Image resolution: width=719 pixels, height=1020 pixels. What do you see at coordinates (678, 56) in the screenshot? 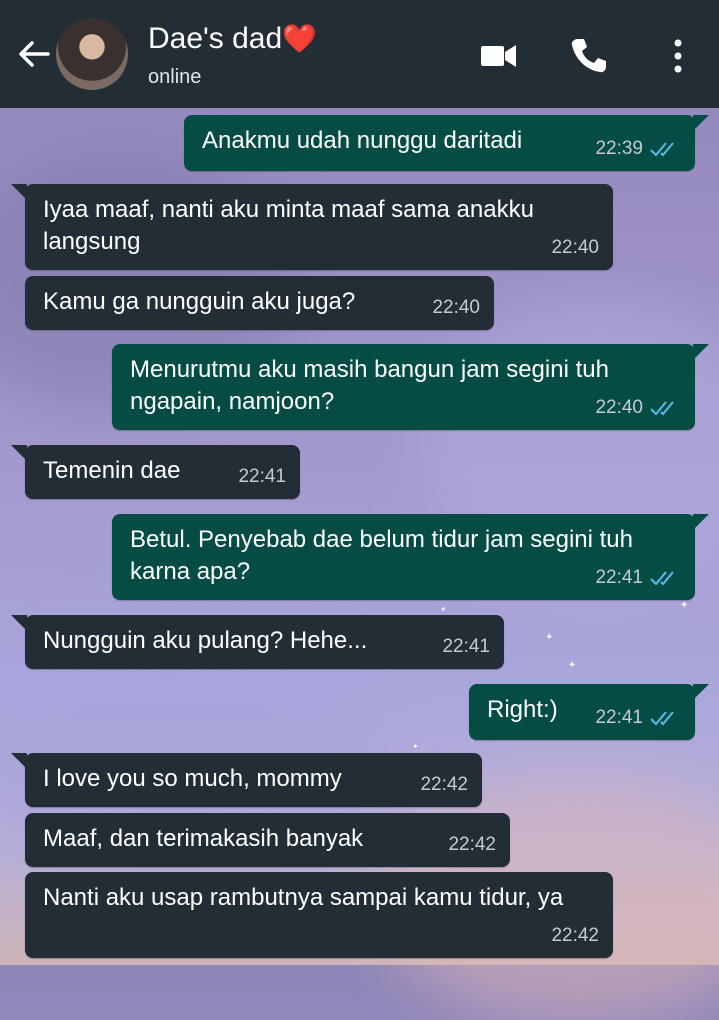
I see `more-vert-icon` at bounding box center [678, 56].